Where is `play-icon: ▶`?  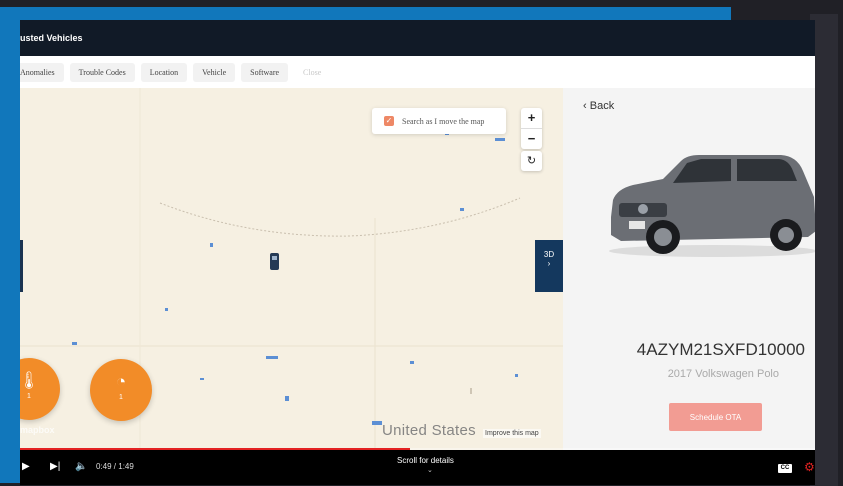 play-icon: ▶ is located at coordinates (26, 466).